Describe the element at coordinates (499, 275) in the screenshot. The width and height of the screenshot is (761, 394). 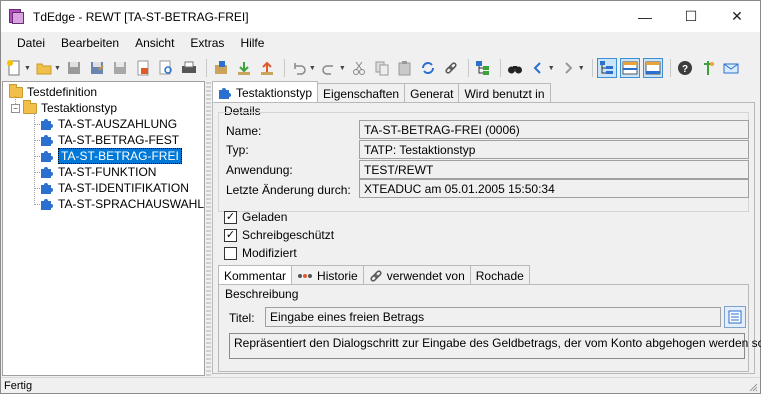
I see `subtab-rochade: Rochade` at that location.